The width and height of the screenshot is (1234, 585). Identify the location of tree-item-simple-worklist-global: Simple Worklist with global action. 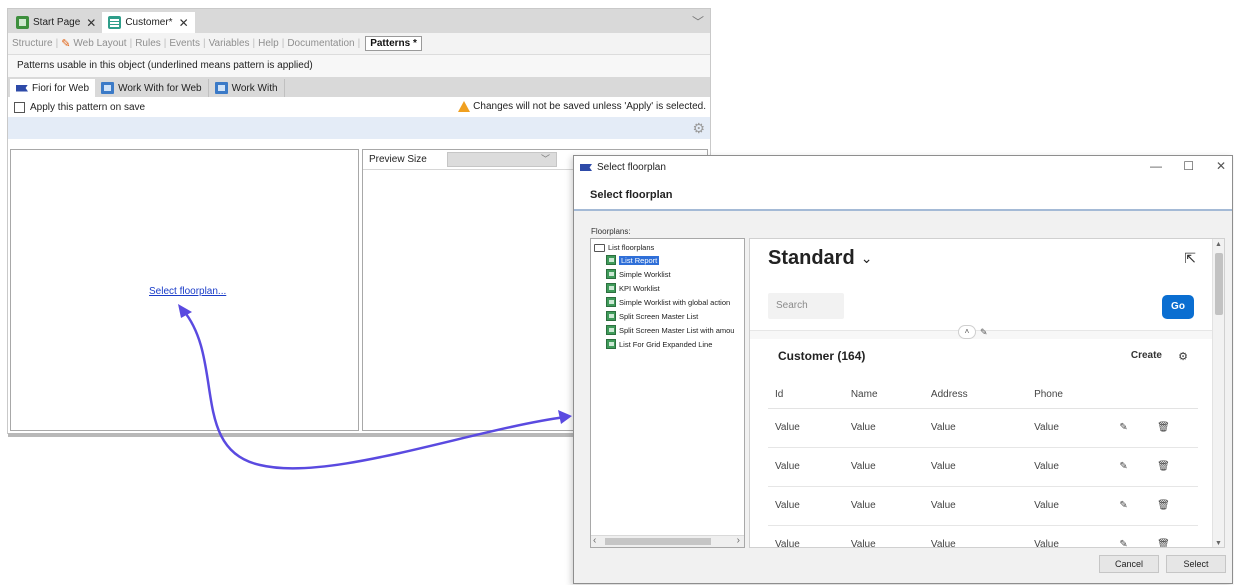
(668, 302).